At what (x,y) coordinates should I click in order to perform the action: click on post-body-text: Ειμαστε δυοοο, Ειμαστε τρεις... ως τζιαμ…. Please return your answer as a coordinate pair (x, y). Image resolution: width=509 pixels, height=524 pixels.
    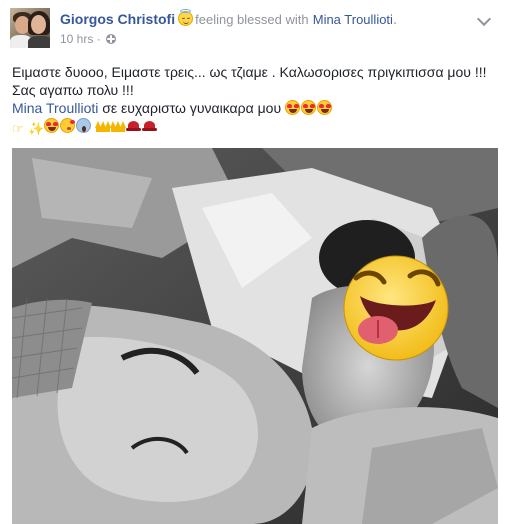
    Looking at the image, I should click on (255, 99).